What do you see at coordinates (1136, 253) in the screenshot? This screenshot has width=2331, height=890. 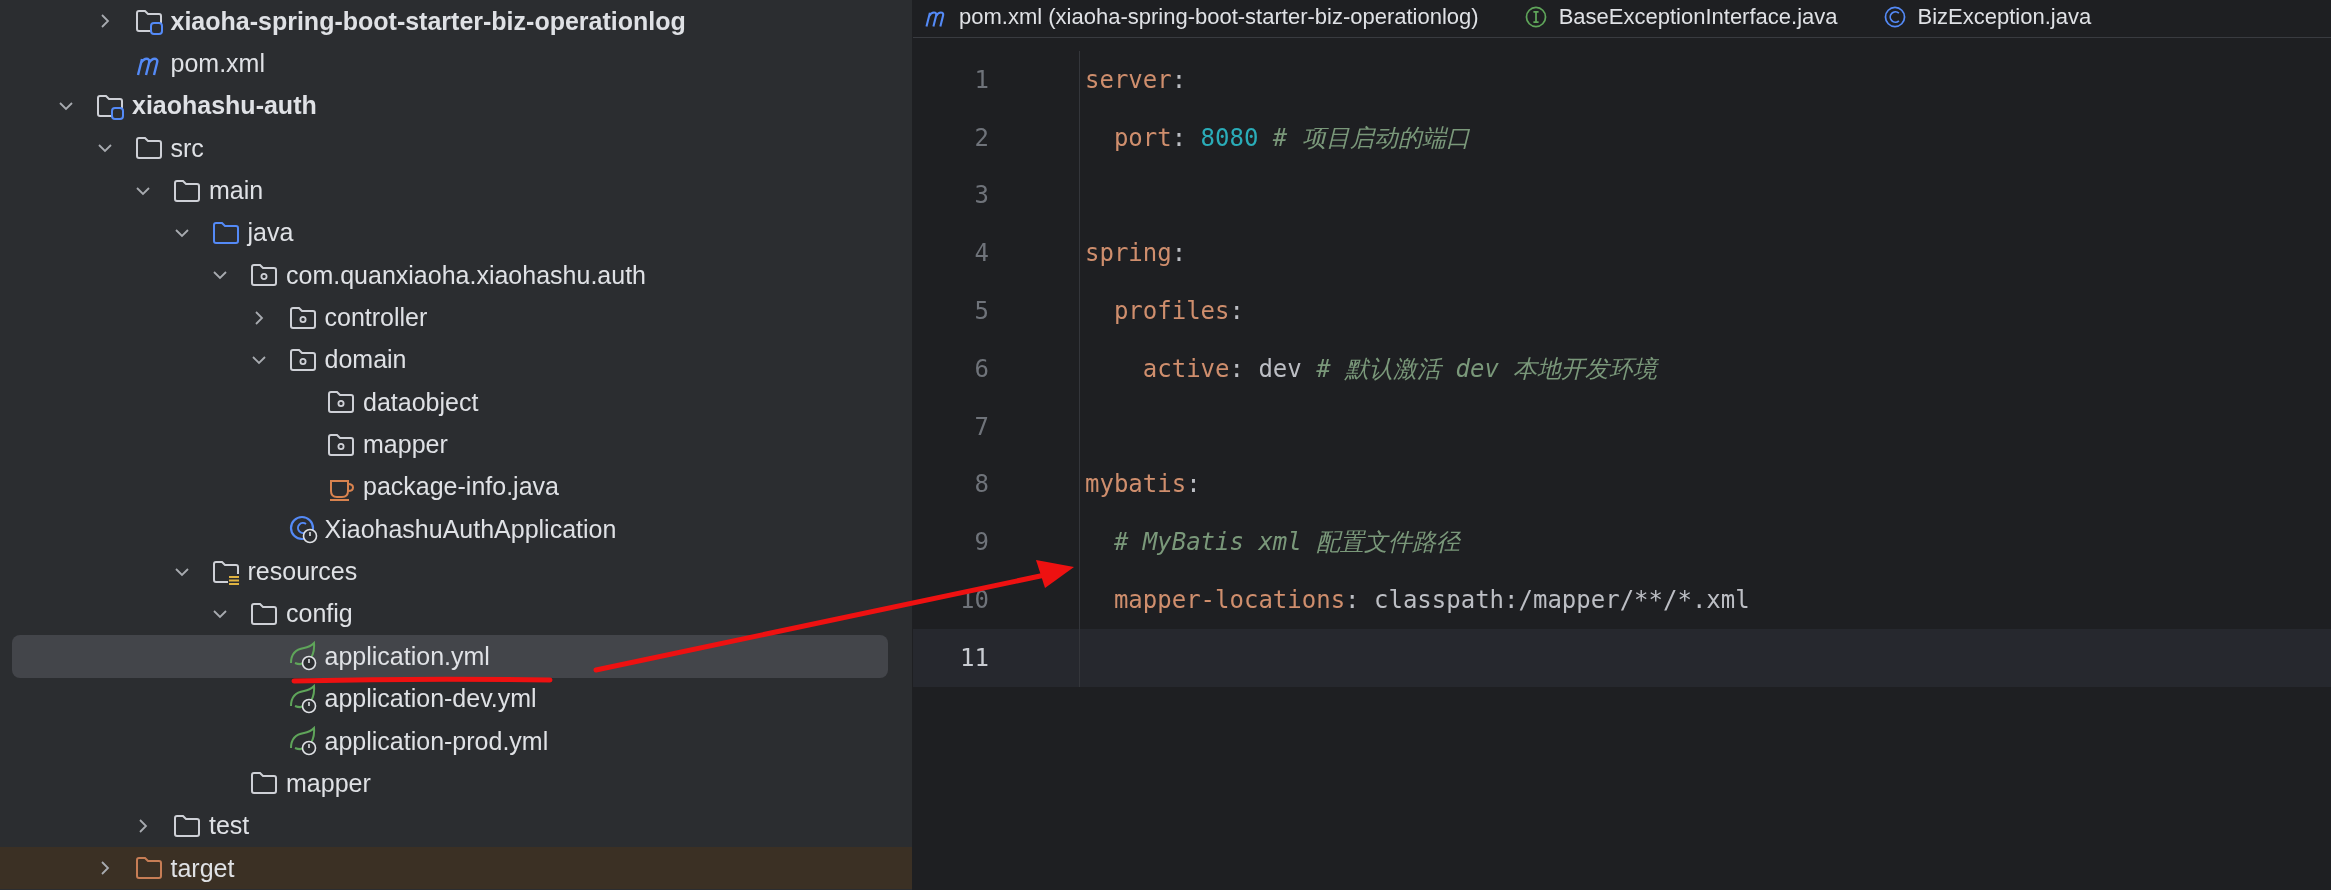 I see `code-line: spring:` at bounding box center [1136, 253].